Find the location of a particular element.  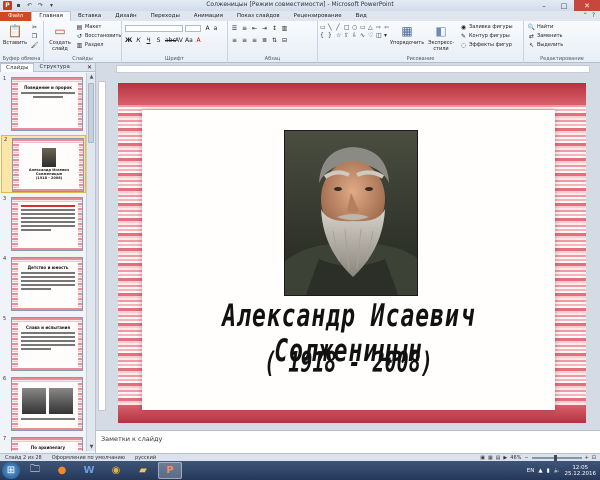

new-slide-button: ▭ Создать слайд is located at coordinates (60, 37).